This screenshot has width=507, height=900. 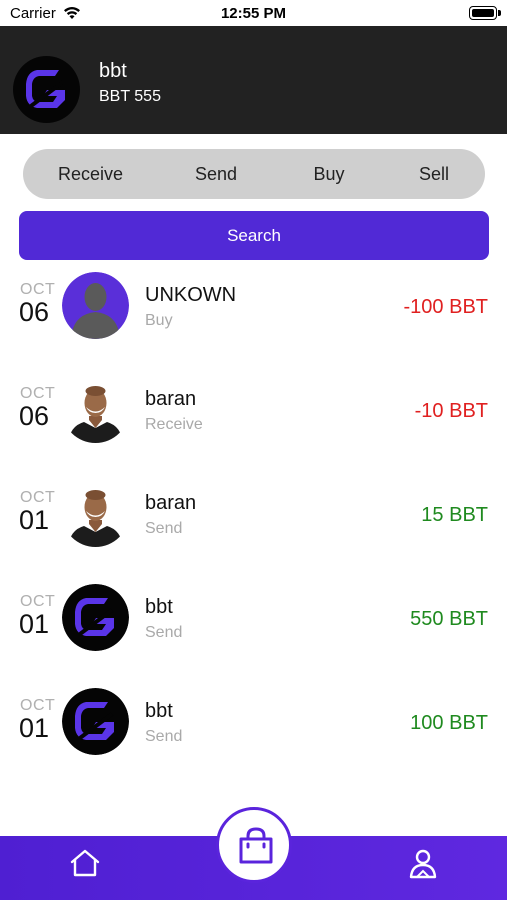 What do you see at coordinates (85, 863) in the screenshot?
I see `home-icon` at bounding box center [85, 863].